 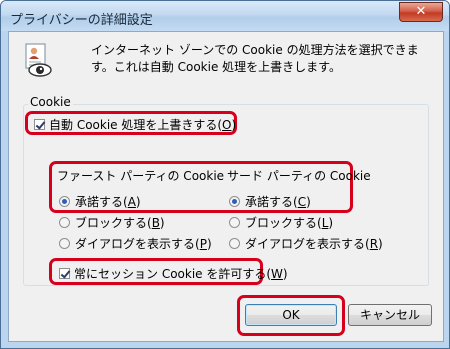 I want to click on first-party-block-radio, so click(x=64, y=222).